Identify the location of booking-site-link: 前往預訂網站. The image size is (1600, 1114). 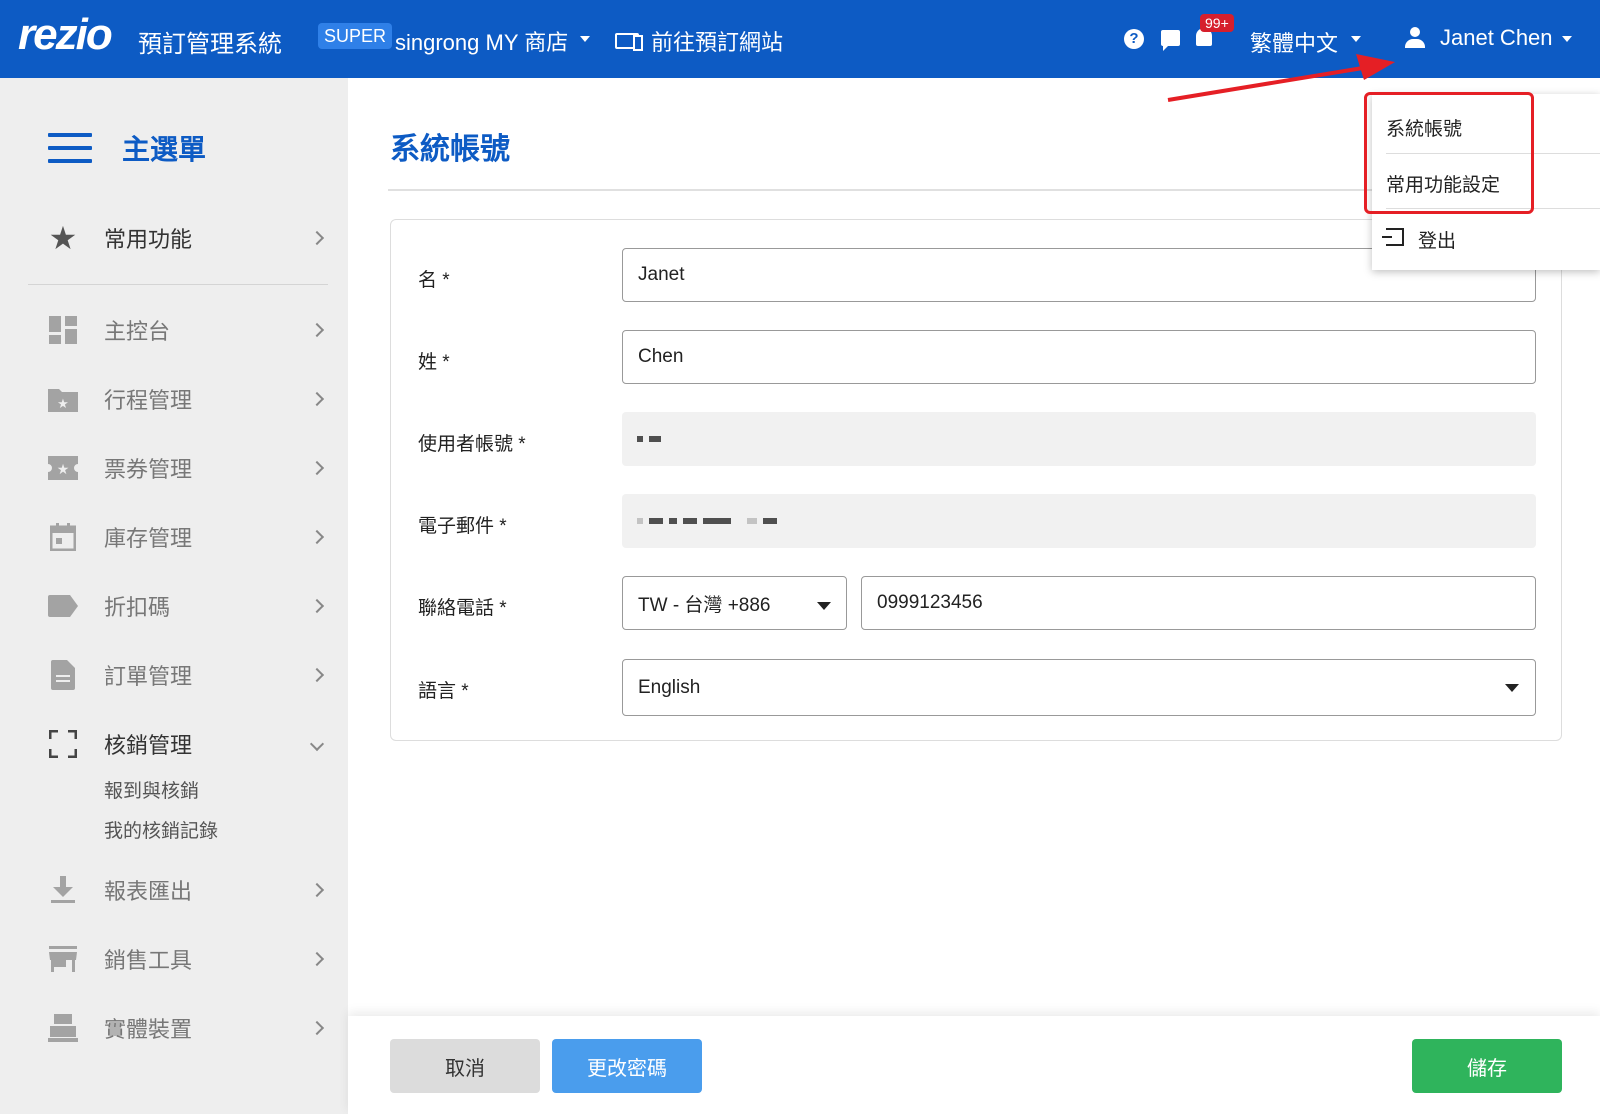
(699, 41).